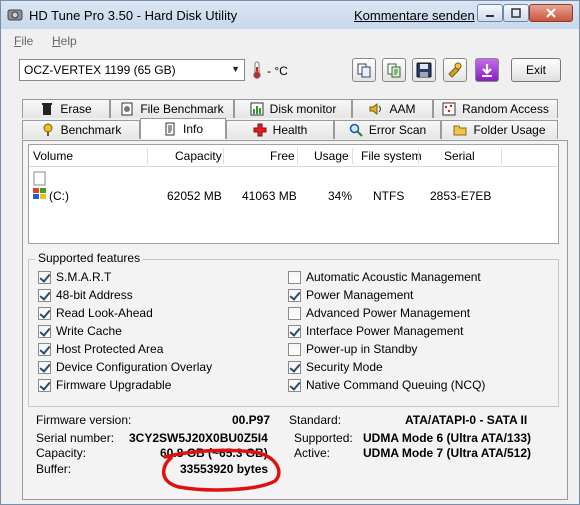  I want to click on tab-folder-usage: Folder Usage, so click(499, 129).